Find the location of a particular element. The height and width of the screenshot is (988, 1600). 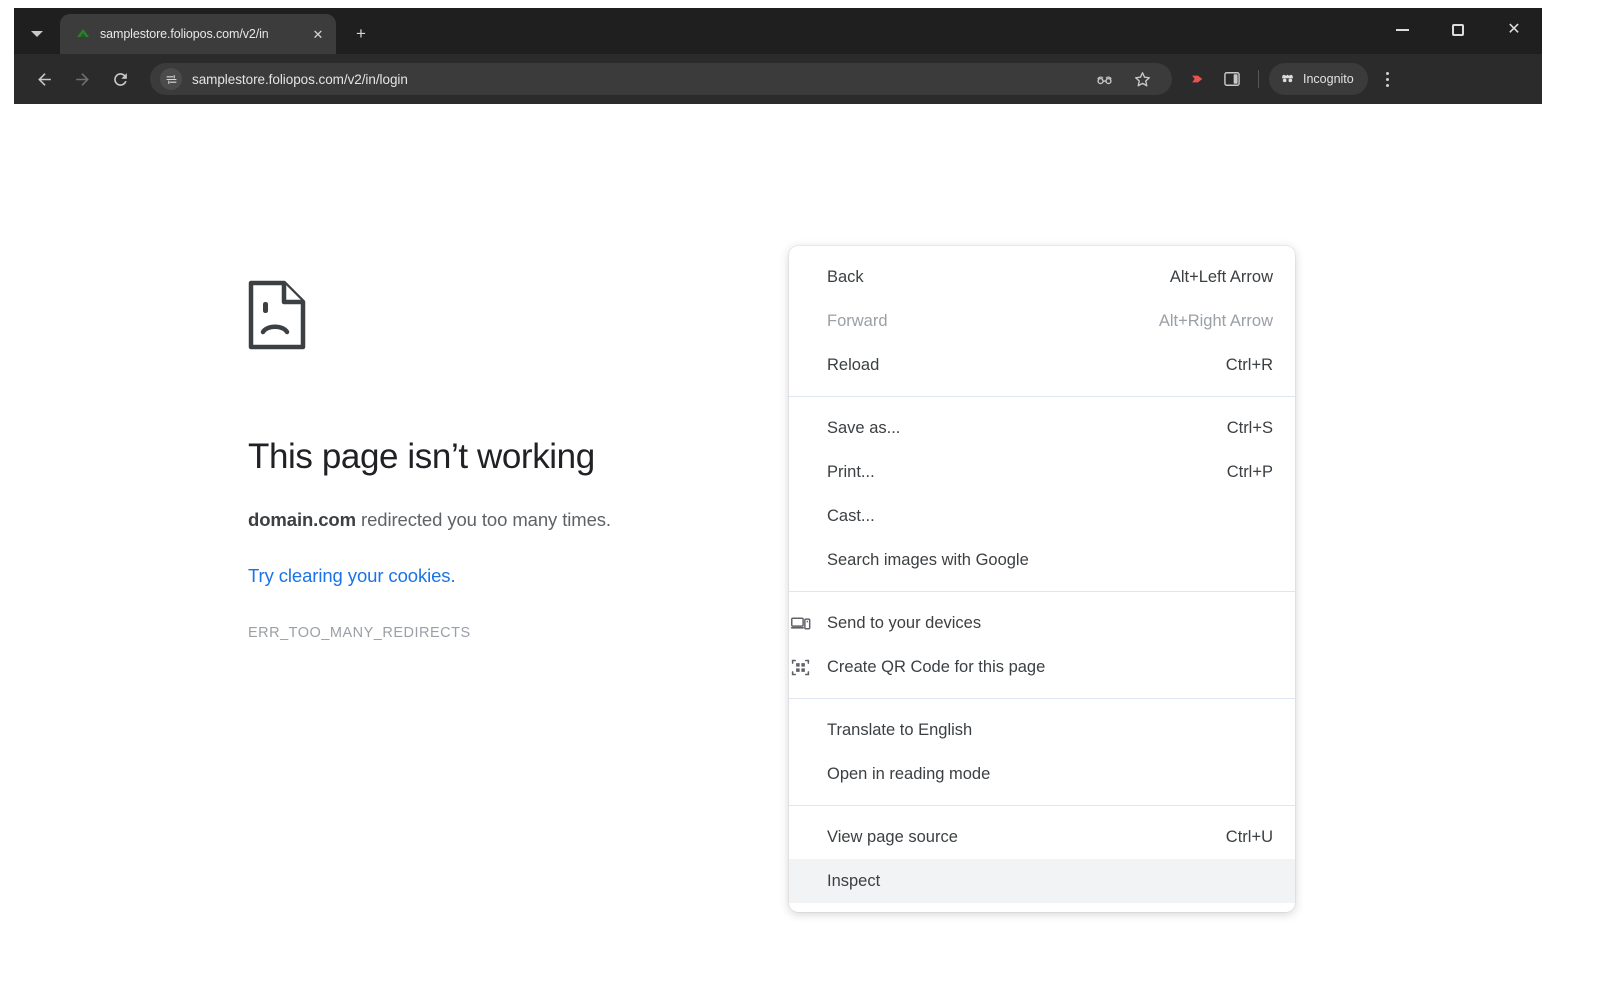

menu-item-shortcut: Ctrl+R is located at coordinates (1249, 364).